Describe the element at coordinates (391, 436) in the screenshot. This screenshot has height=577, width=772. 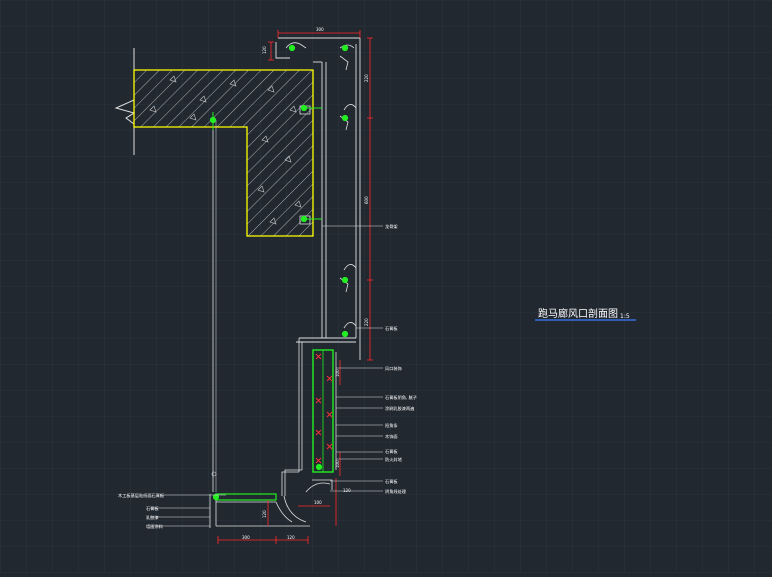
I see `annotation-right-6: 木饰面` at that location.